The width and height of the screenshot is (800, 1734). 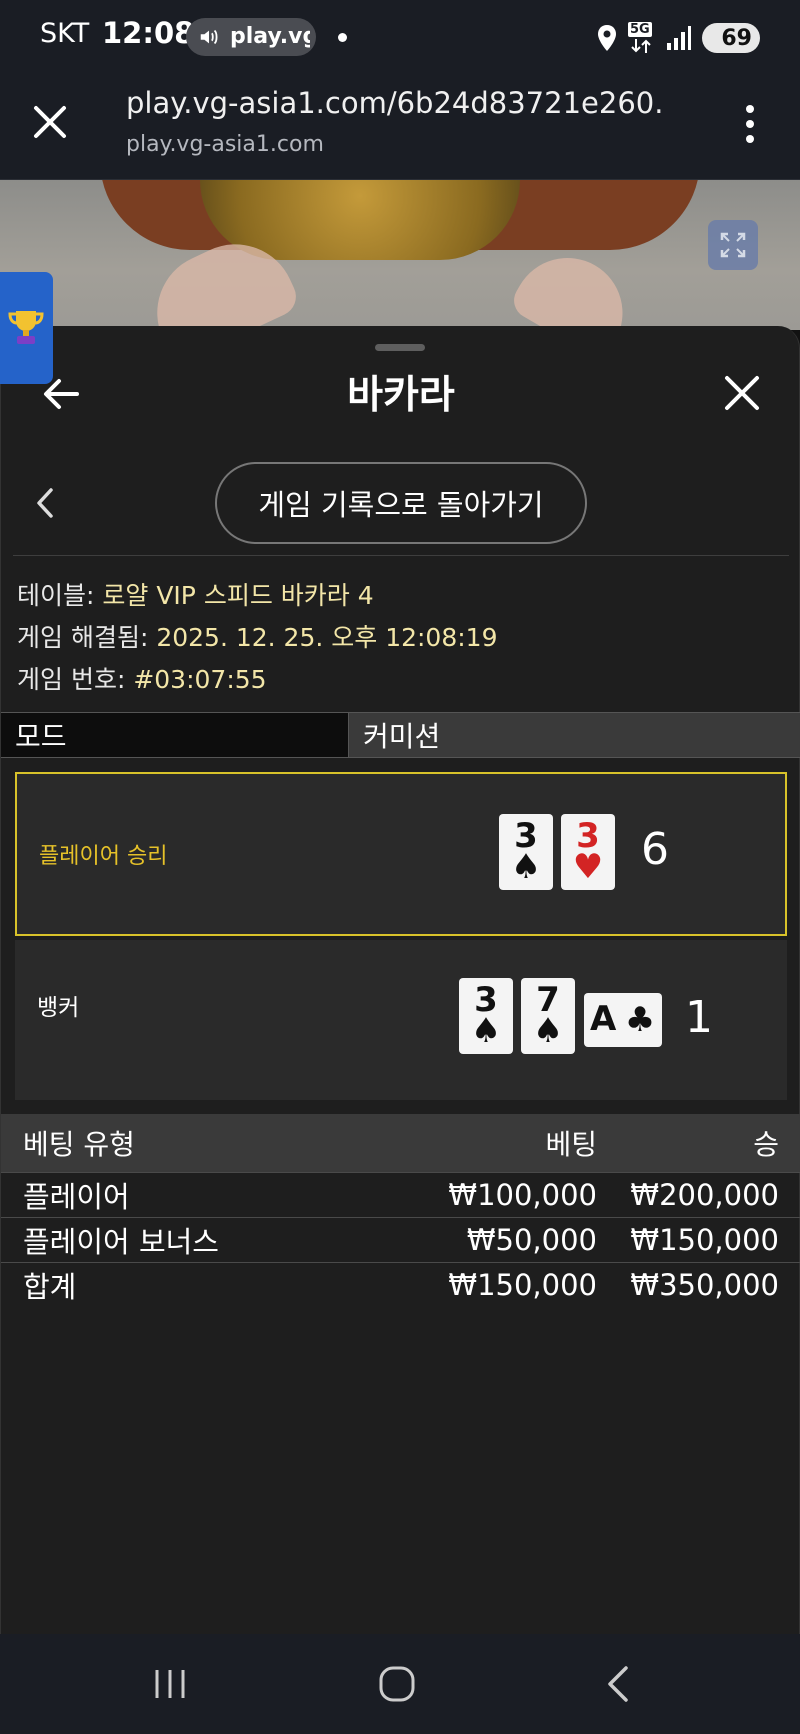 I want to click on mode-row: 모드 커미션, so click(x=400, y=735).